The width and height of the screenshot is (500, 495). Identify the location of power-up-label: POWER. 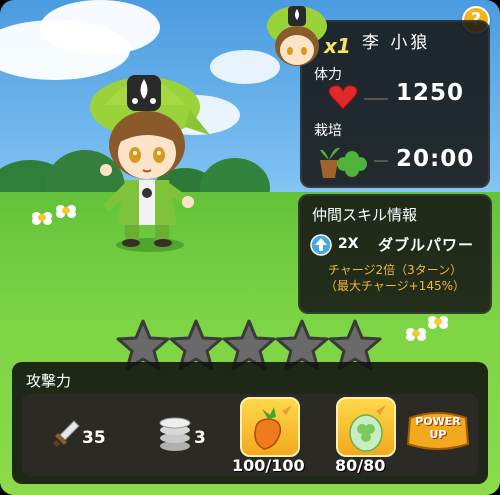
(438, 421).